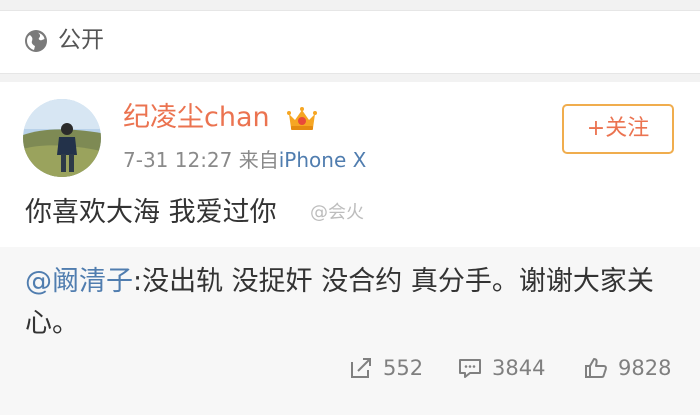 This screenshot has width=700, height=415. Describe the element at coordinates (36, 41) in the screenshot. I see `globe-icon` at that location.